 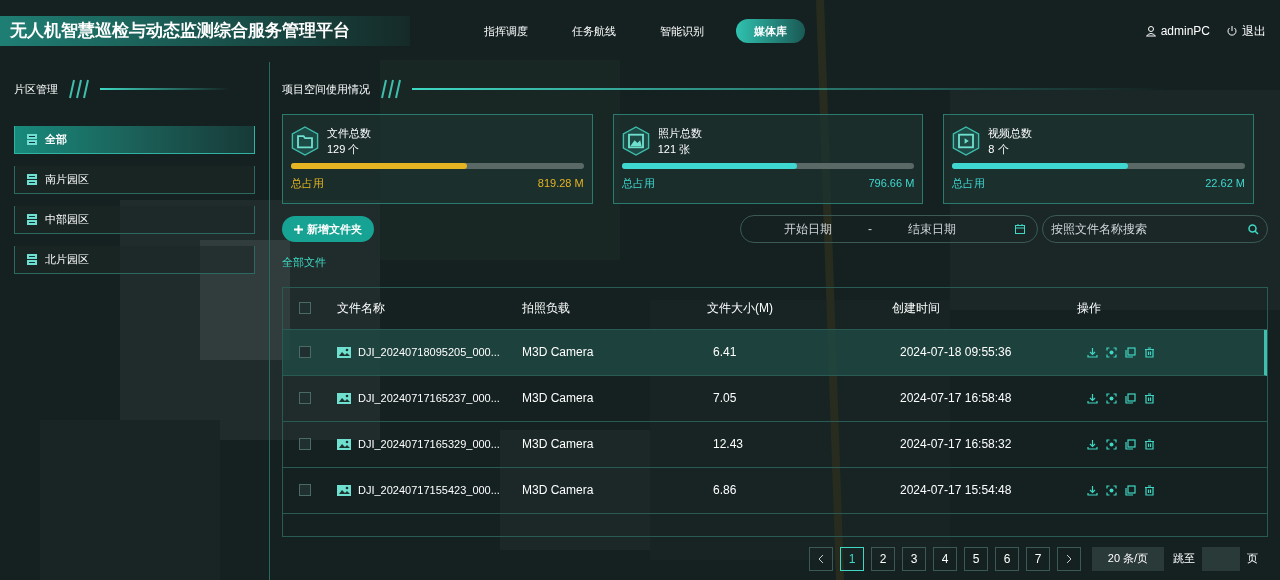 What do you see at coordinates (725, 490) in the screenshot?
I see `table-cell-text: 6.86` at bounding box center [725, 490].